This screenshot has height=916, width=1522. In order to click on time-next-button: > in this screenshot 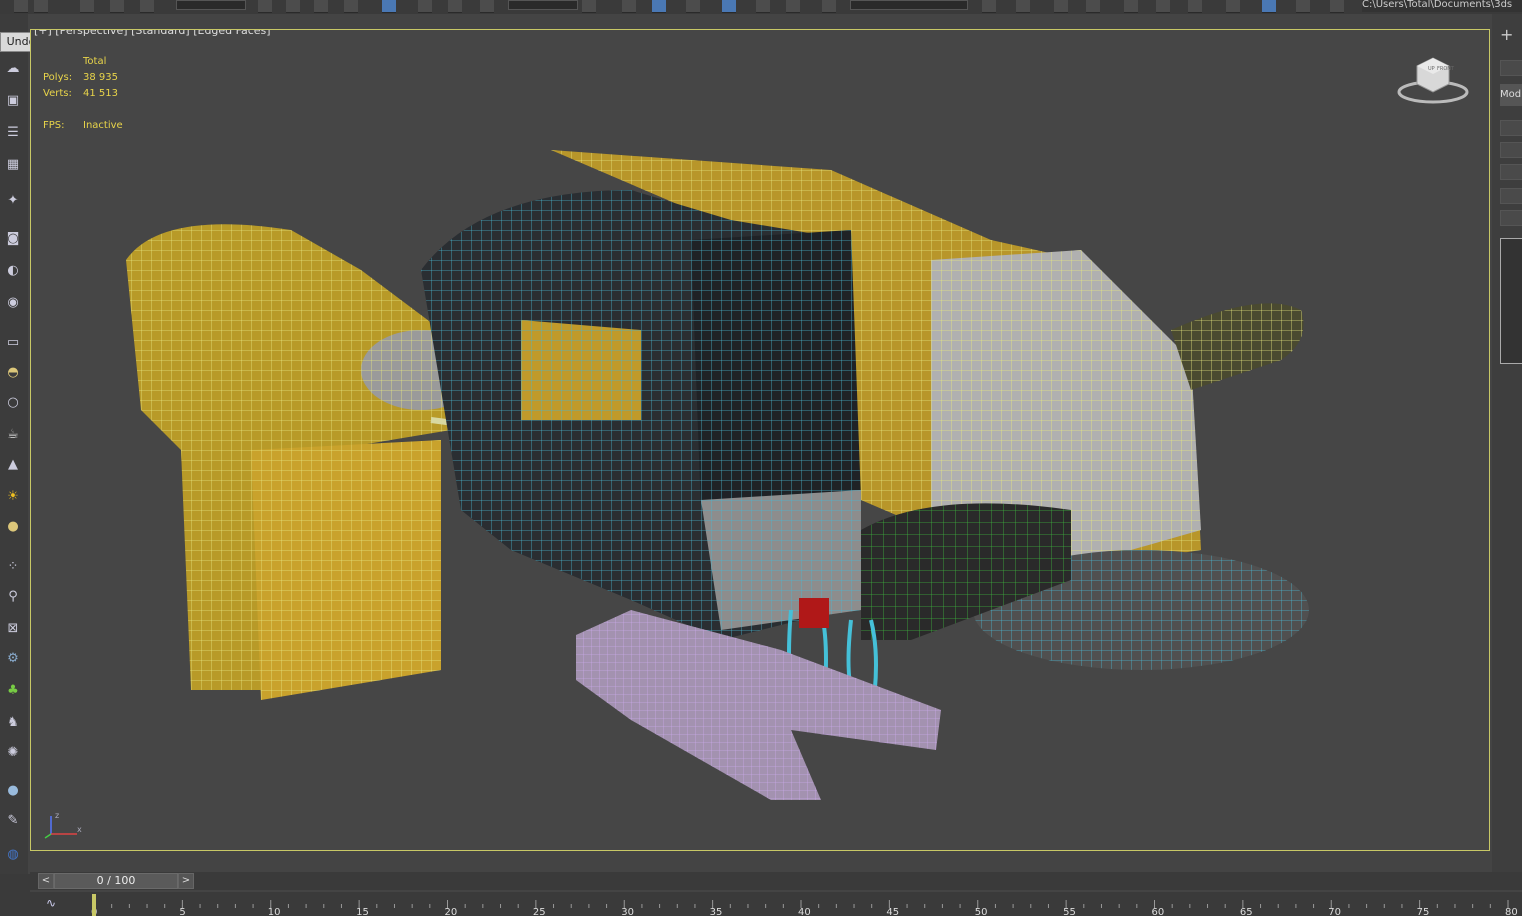, I will do `click(186, 881)`.